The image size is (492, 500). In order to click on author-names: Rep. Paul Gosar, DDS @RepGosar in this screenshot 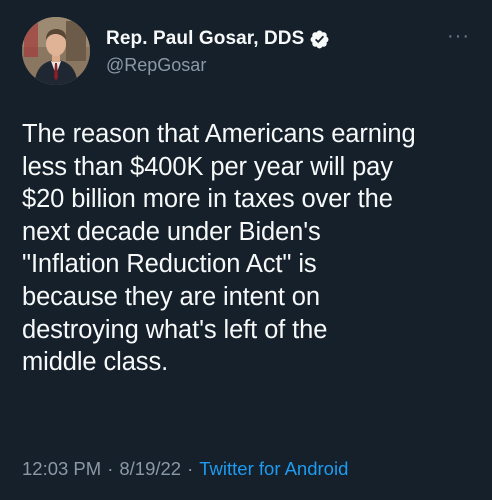, I will do `click(218, 51)`.